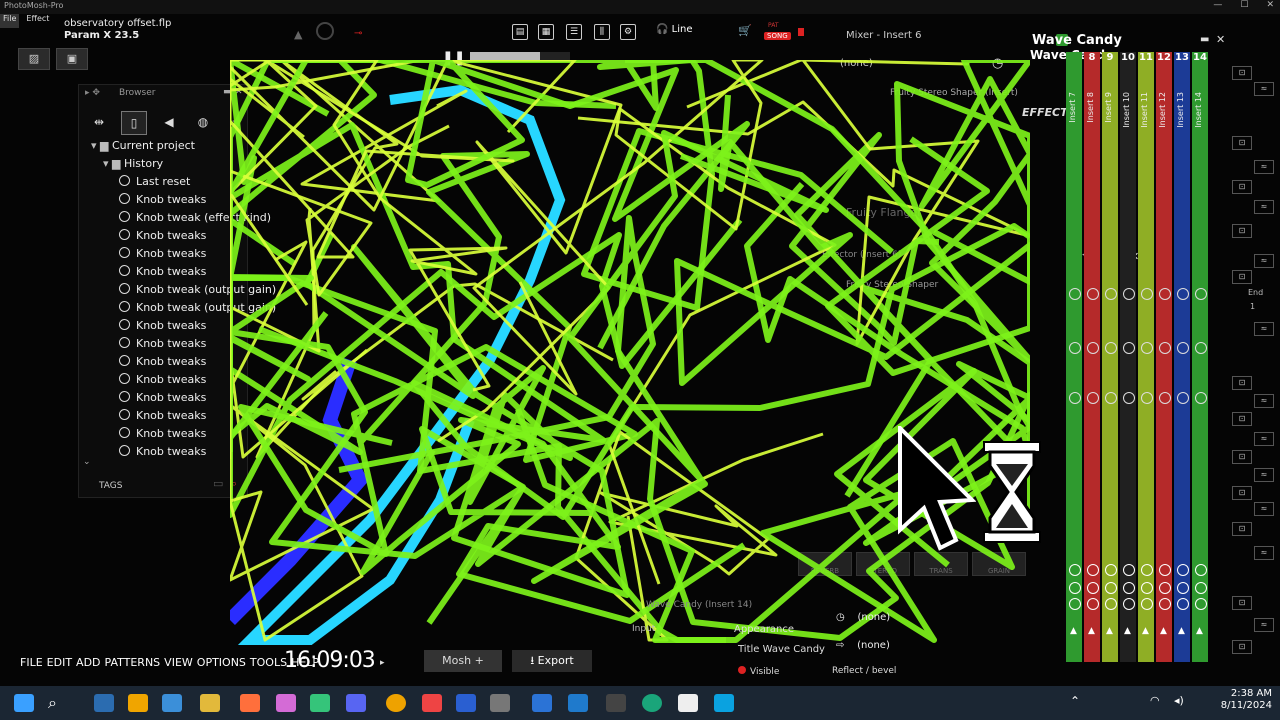 This screenshot has height=720, width=1280. What do you see at coordinates (179, 218) in the screenshot?
I see `history-item: Knob tweak (effect kind)` at bounding box center [179, 218].